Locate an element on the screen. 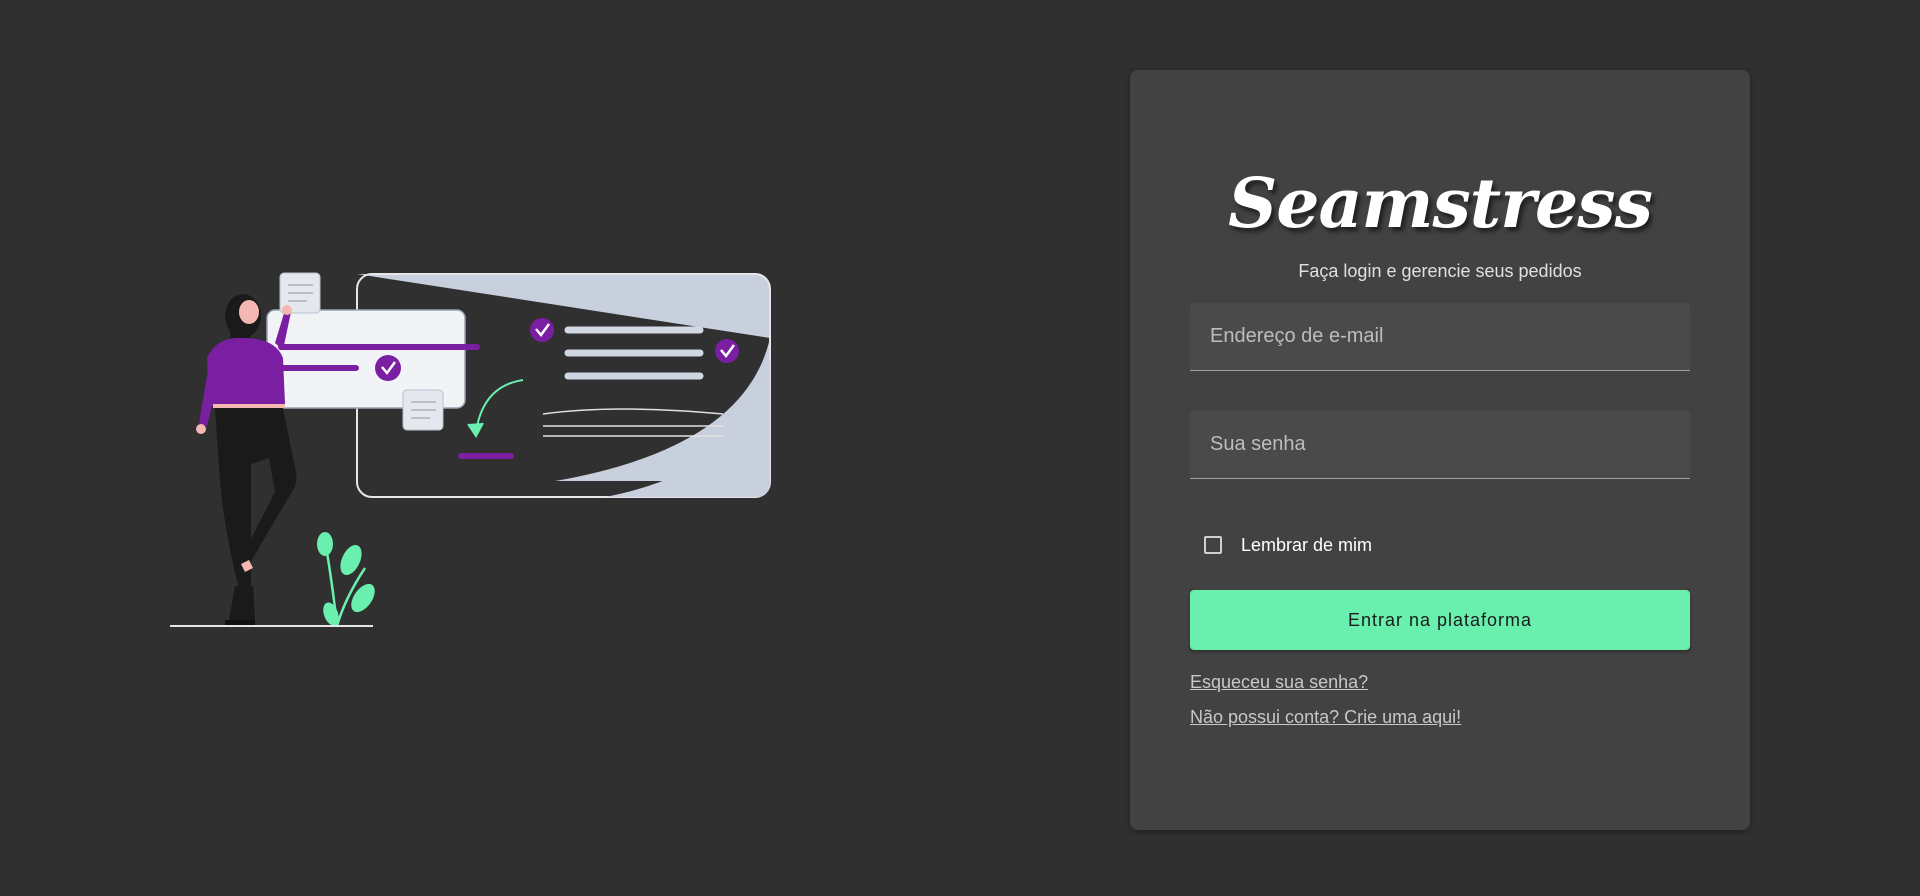  brand-logo: Seamstress is located at coordinates (1440, 204).